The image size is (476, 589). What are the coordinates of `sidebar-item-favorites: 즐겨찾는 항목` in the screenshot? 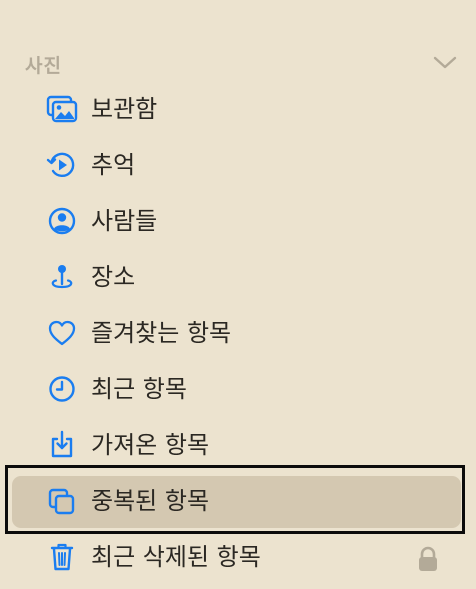 It's located at (238, 333).